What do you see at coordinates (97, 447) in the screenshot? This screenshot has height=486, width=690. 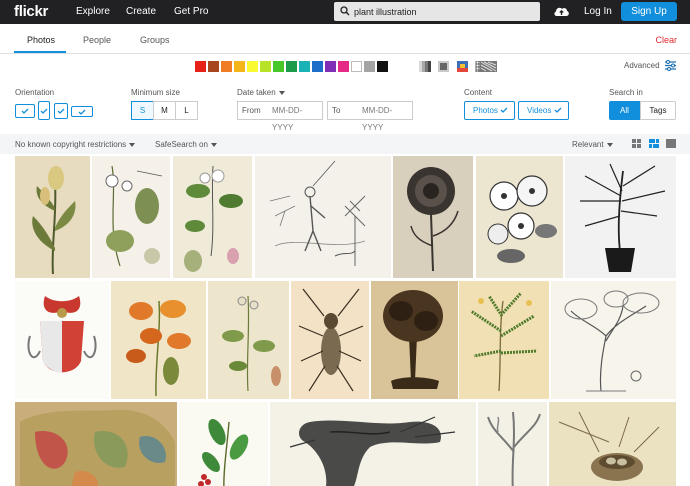 I see `geological-map-image` at bounding box center [97, 447].